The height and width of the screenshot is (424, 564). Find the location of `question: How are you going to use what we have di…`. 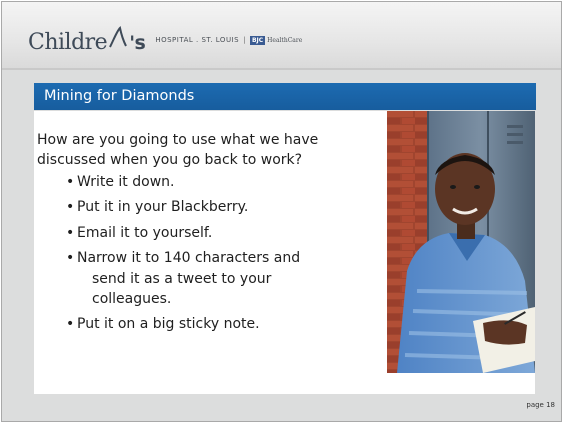

question: How are you going to use what we have di… is located at coordinates (211, 150).